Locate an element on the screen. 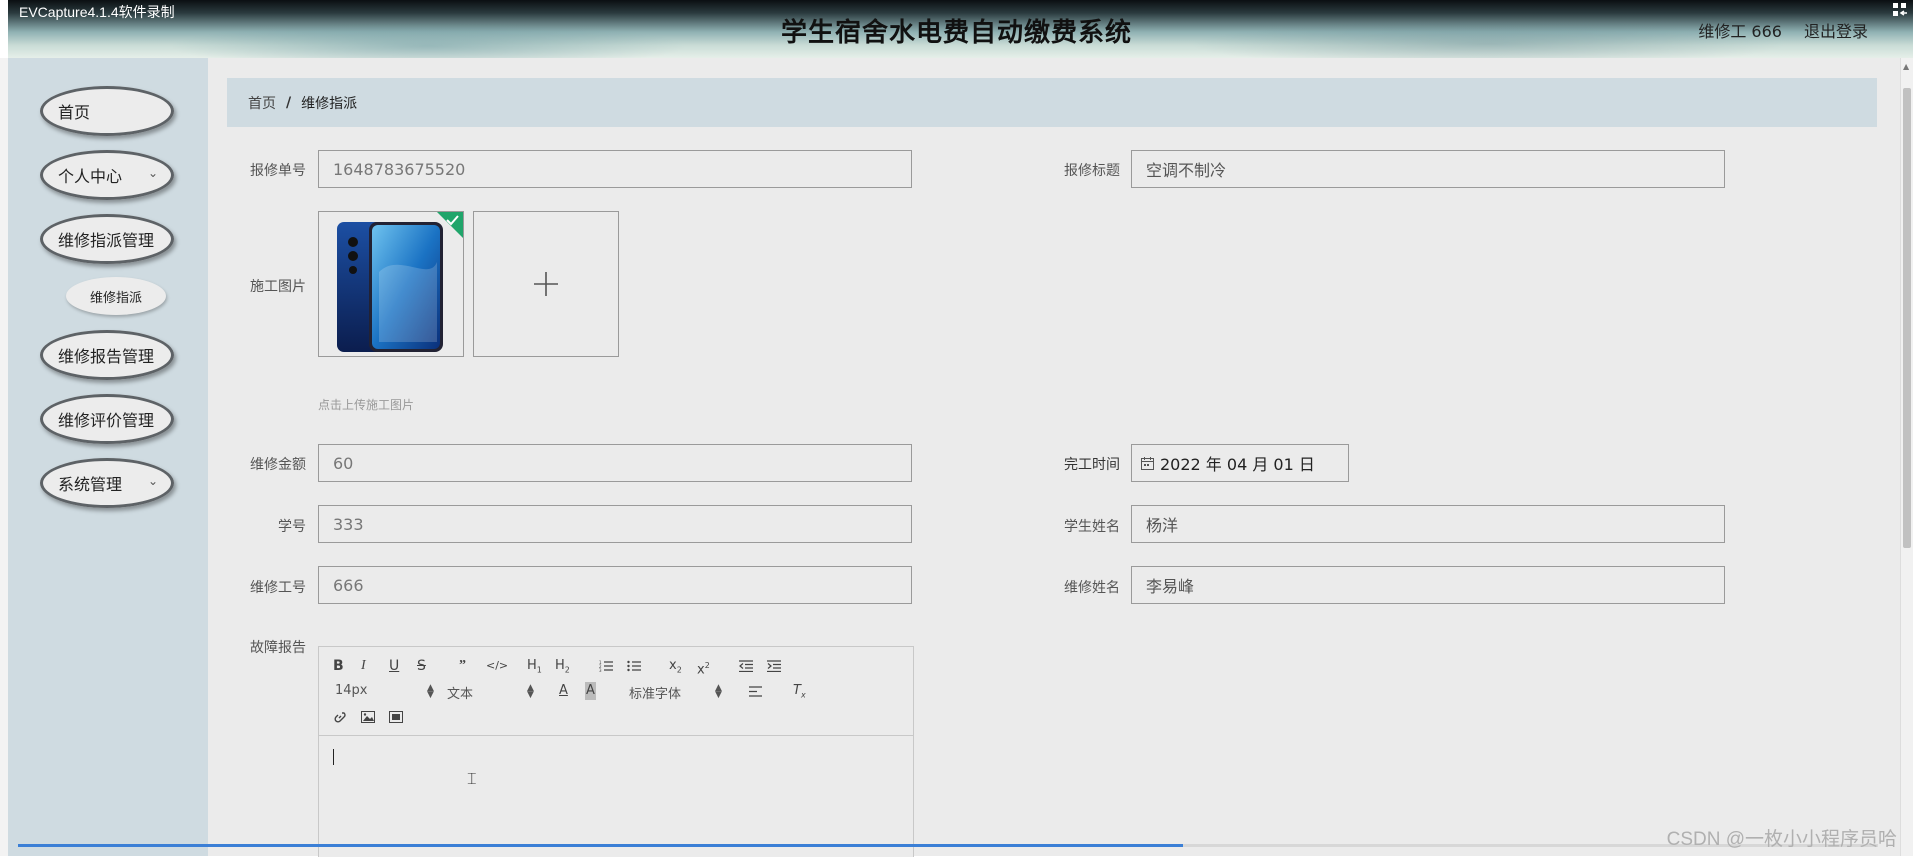 This screenshot has height=857, width=1913. blockquote-icon: ” is located at coordinates (462, 666).